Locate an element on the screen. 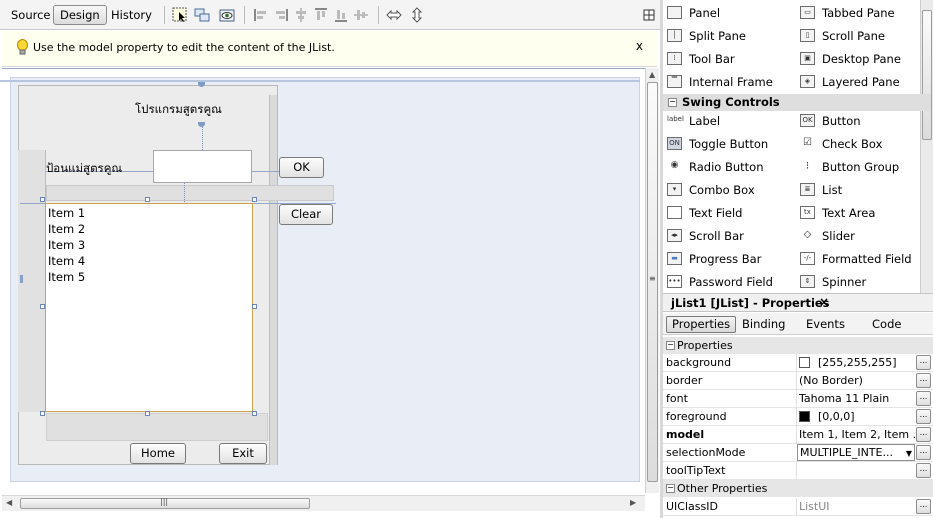  center-horizontally-icon is located at coordinates (301, 15).